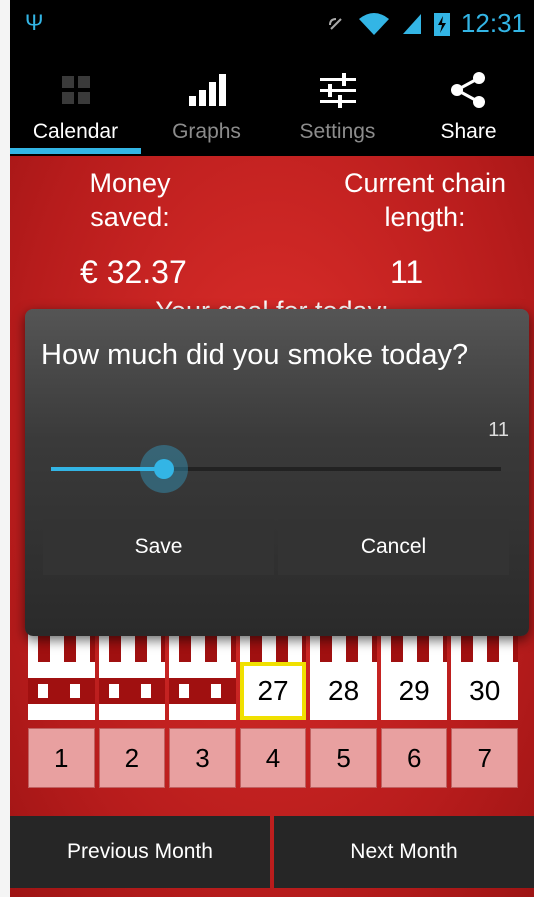 This screenshot has width=534, height=897. I want to click on money-saved-value: € 32.37, so click(133, 272).